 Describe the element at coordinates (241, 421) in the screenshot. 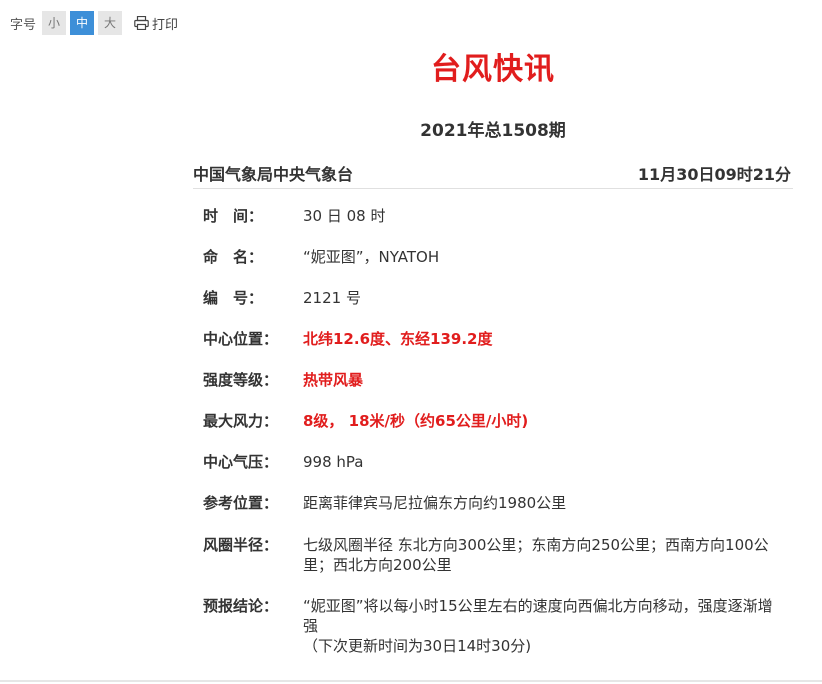

I see `field-label: 最大风力：` at that location.